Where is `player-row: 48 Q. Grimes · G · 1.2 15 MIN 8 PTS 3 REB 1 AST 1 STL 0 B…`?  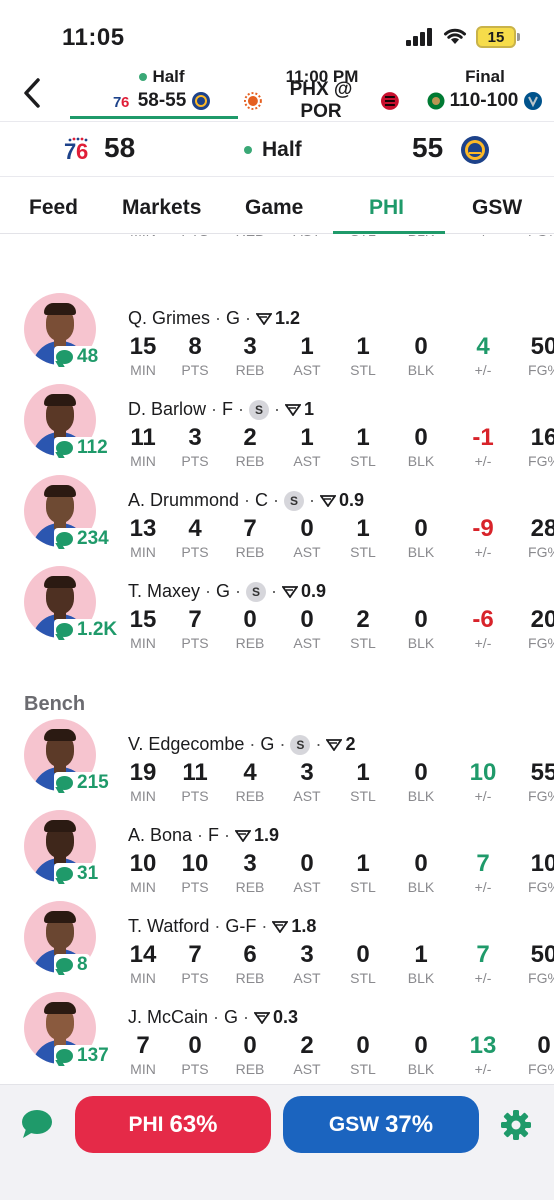 player-row: 48 Q. Grimes · G · 1.2 15 MIN 8 PTS 3 REB 1 AST 1 STL 0 B… is located at coordinates (277, 341).